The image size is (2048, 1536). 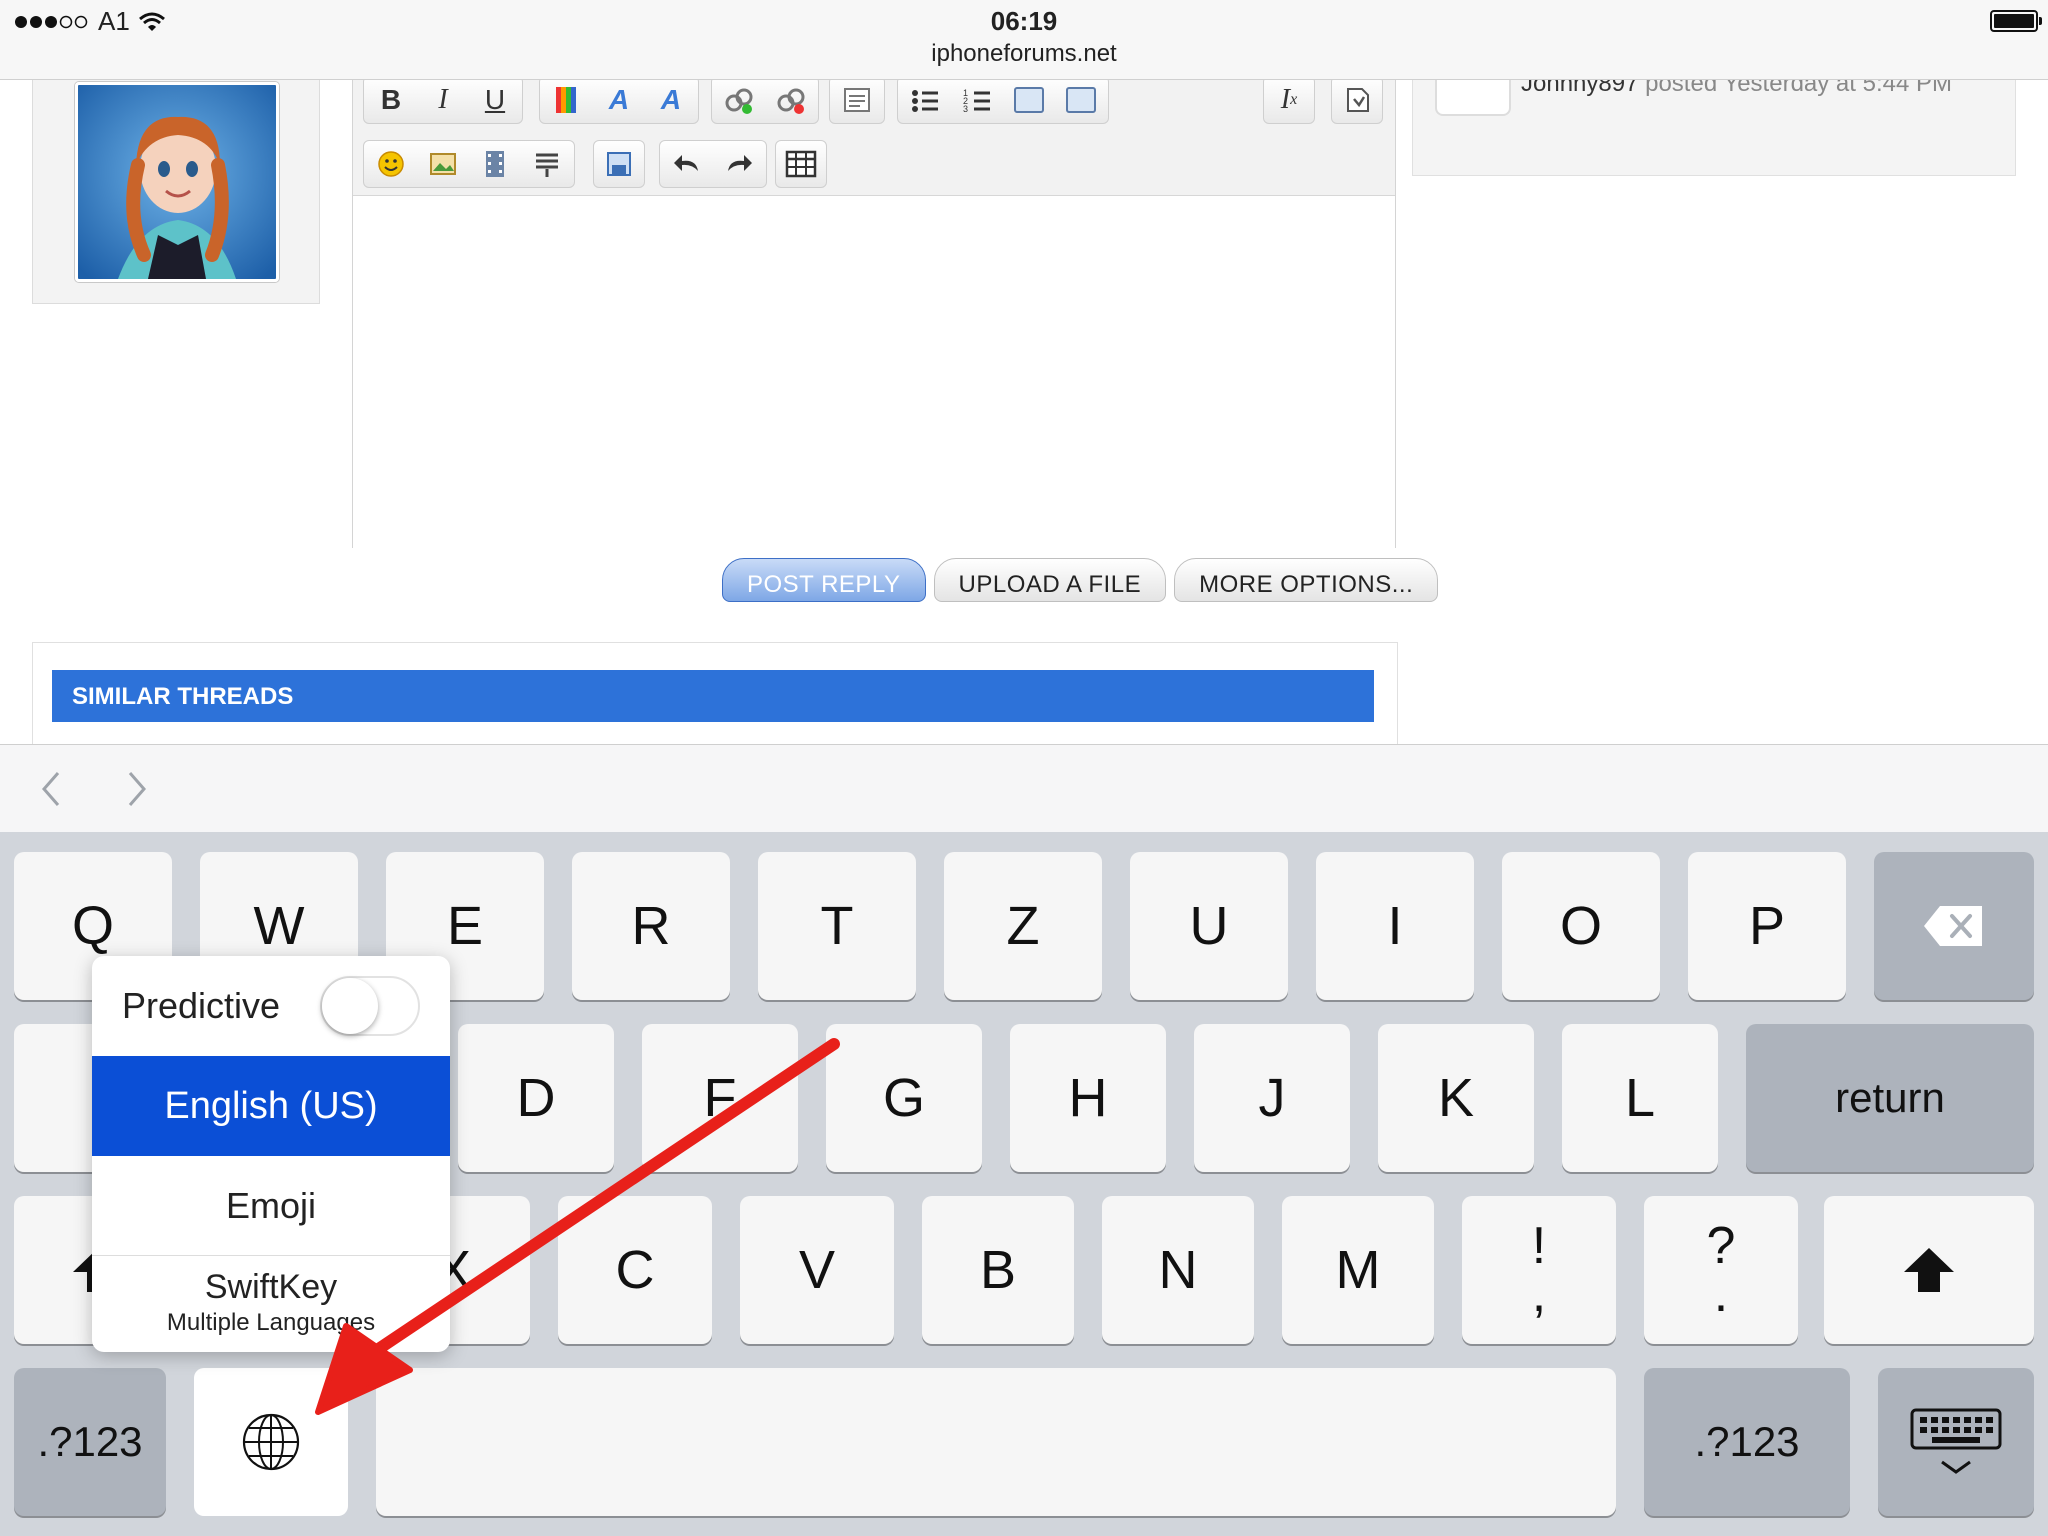 I want to click on history-group, so click(x=713, y=164).